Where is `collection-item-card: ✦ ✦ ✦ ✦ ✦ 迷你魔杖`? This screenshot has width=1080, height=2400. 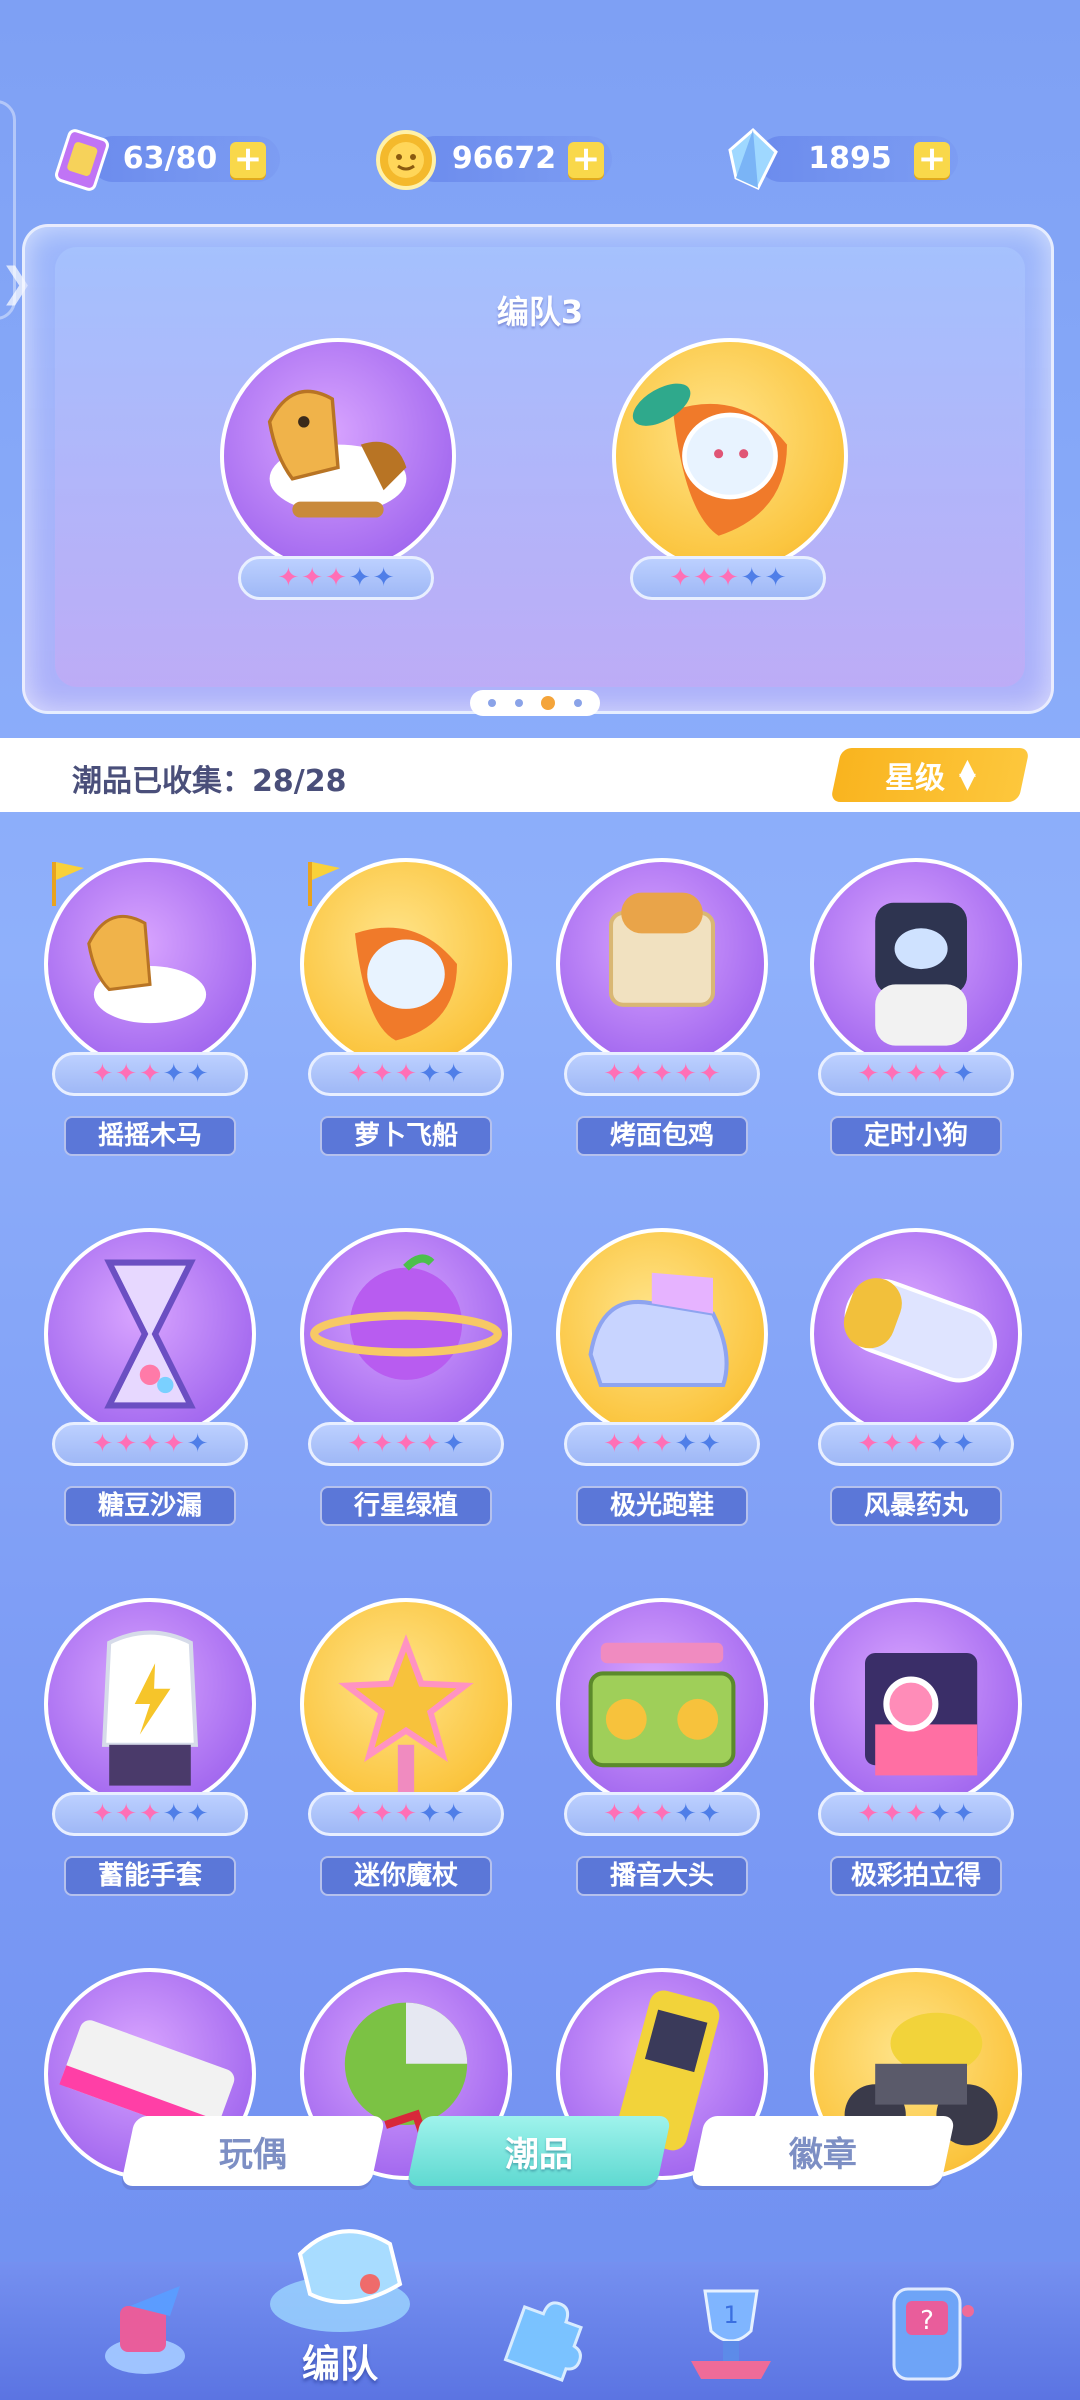 collection-item-card: ✦ ✦ ✦ ✦ ✦ 迷你魔杖 is located at coordinates (406, 1748).